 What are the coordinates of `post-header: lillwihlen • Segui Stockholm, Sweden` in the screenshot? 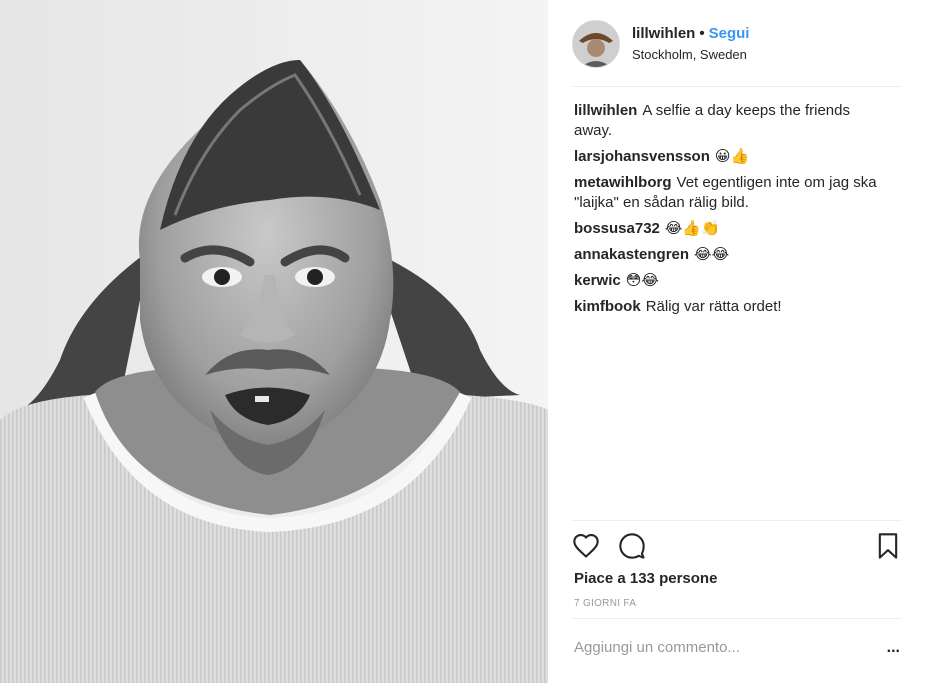 It's located at (737, 51).